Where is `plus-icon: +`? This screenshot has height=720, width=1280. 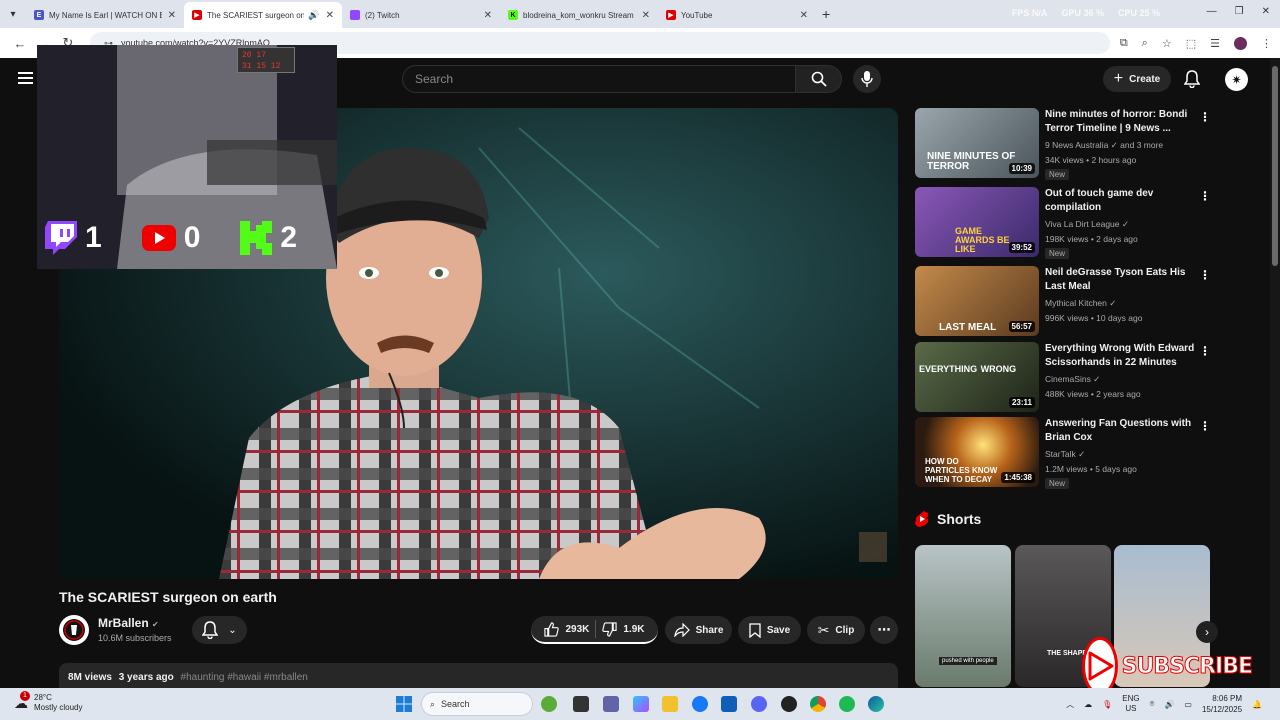
plus-icon: + is located at coordinates (1118, 78).